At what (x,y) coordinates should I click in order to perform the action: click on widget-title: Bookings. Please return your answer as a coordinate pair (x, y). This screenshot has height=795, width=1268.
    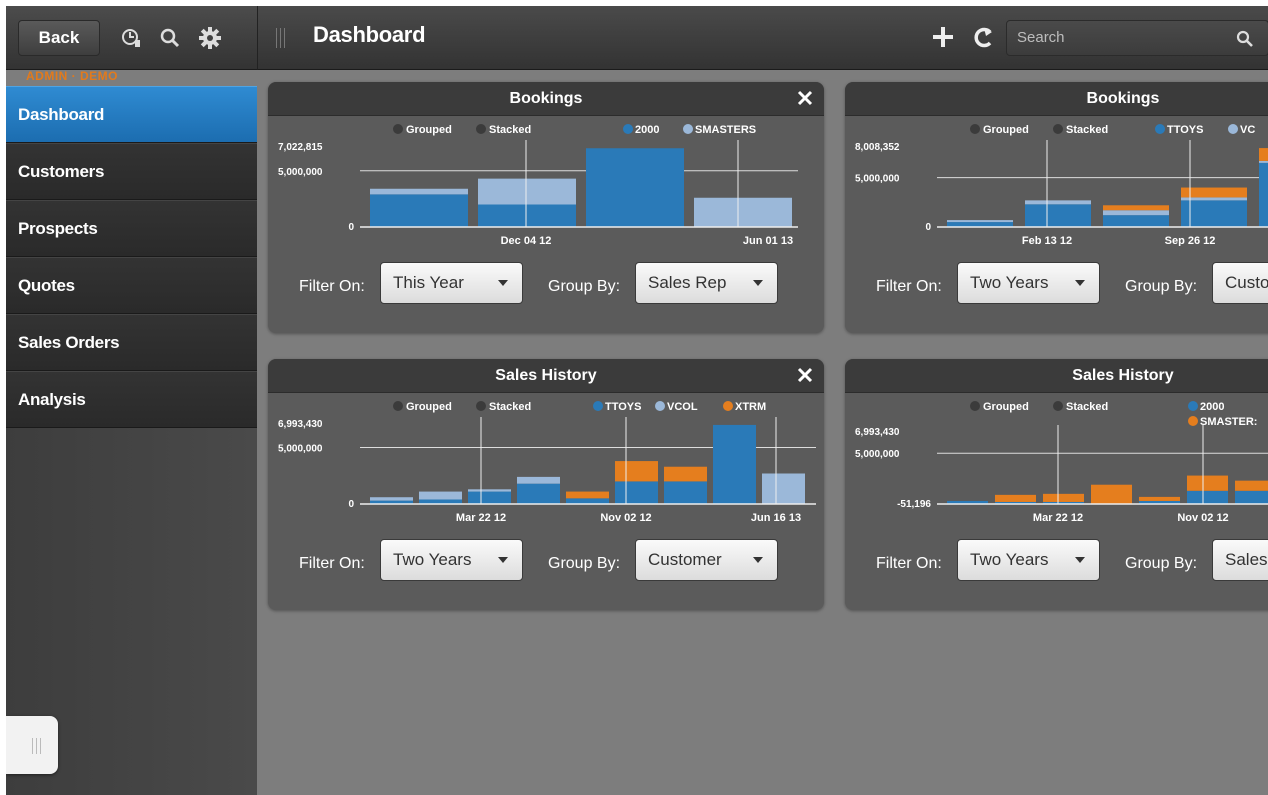
    Looking at the image, I should click on (1123, 98).